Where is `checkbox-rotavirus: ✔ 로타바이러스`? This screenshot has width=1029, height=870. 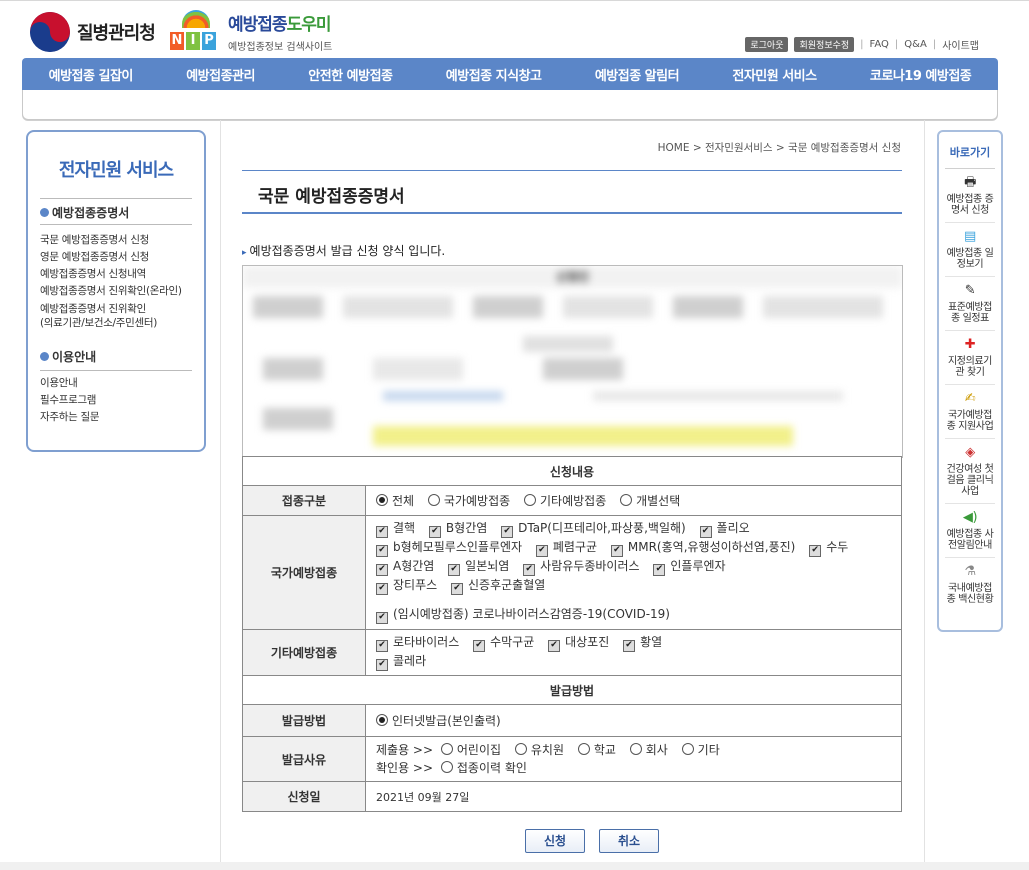
checkbox-rotavirus: ✔ 로타바이러스 is located at coordinates (417, 643).